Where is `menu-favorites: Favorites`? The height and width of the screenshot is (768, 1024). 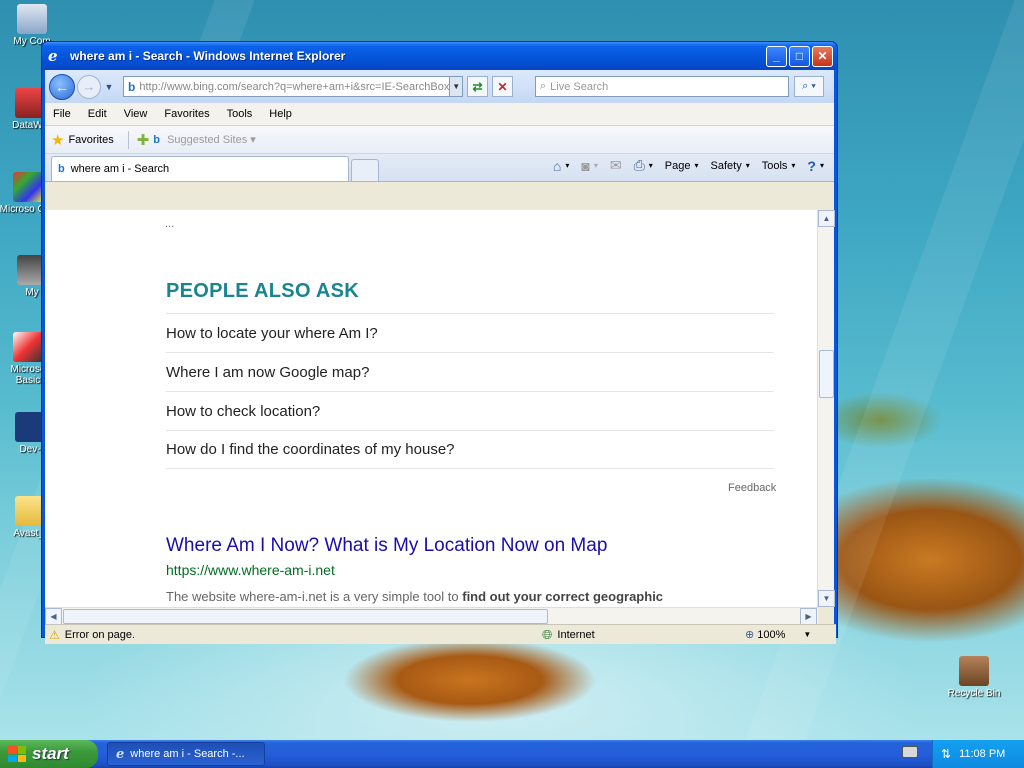 menu-favorites: Favorites is located at coordinates (186, 114).